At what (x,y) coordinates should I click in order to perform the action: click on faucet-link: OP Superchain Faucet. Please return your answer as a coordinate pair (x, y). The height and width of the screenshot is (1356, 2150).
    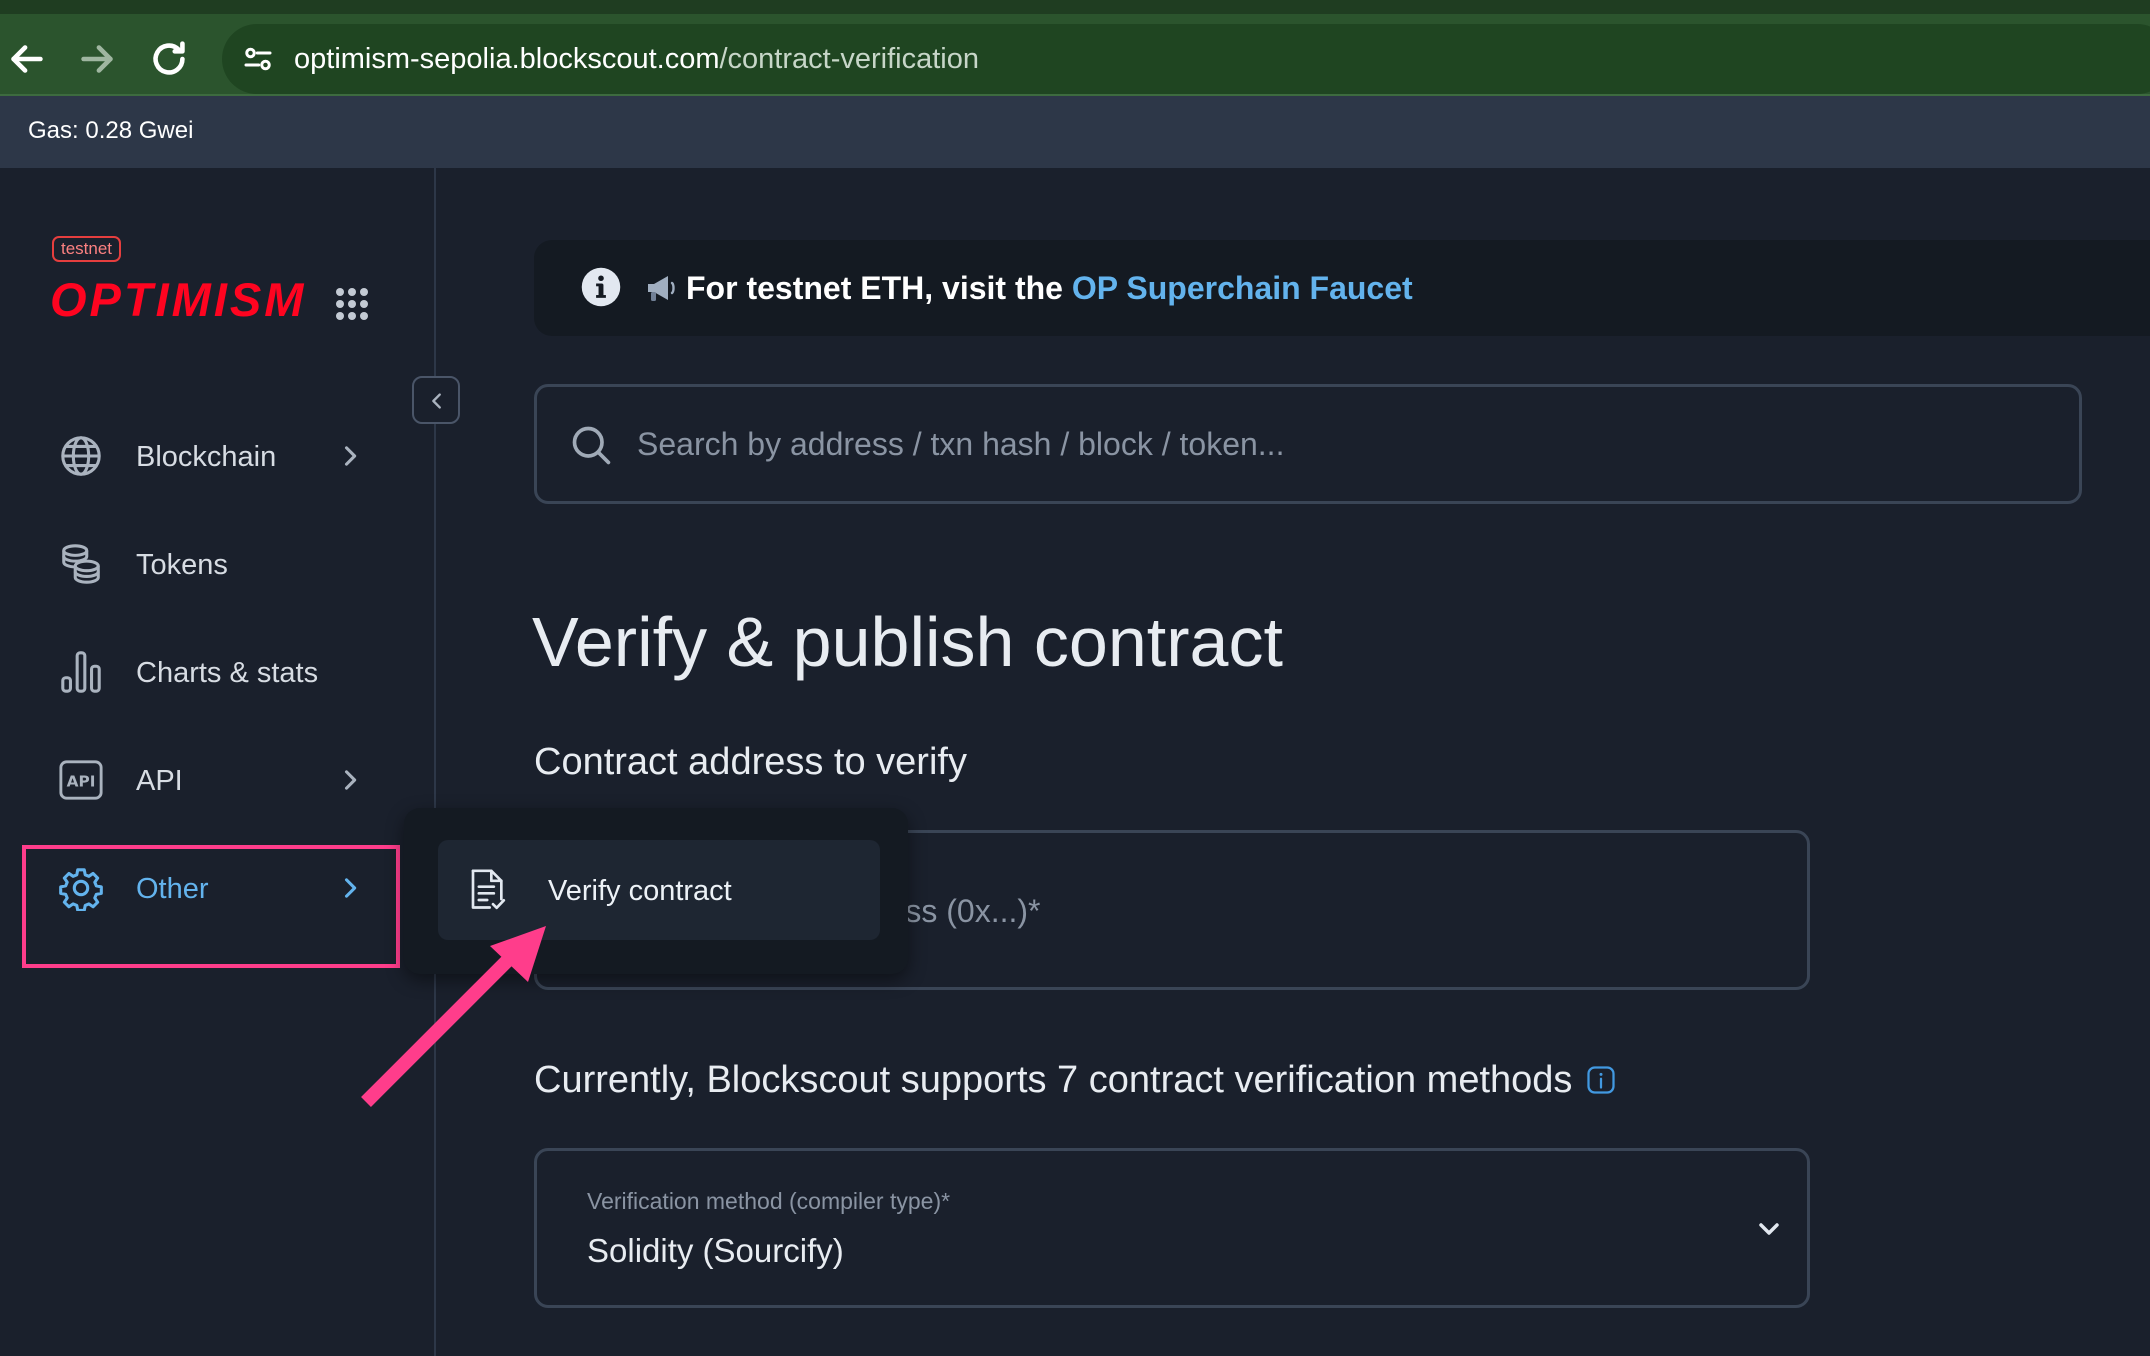
    Looking at the image, I should click on (1242, 288).